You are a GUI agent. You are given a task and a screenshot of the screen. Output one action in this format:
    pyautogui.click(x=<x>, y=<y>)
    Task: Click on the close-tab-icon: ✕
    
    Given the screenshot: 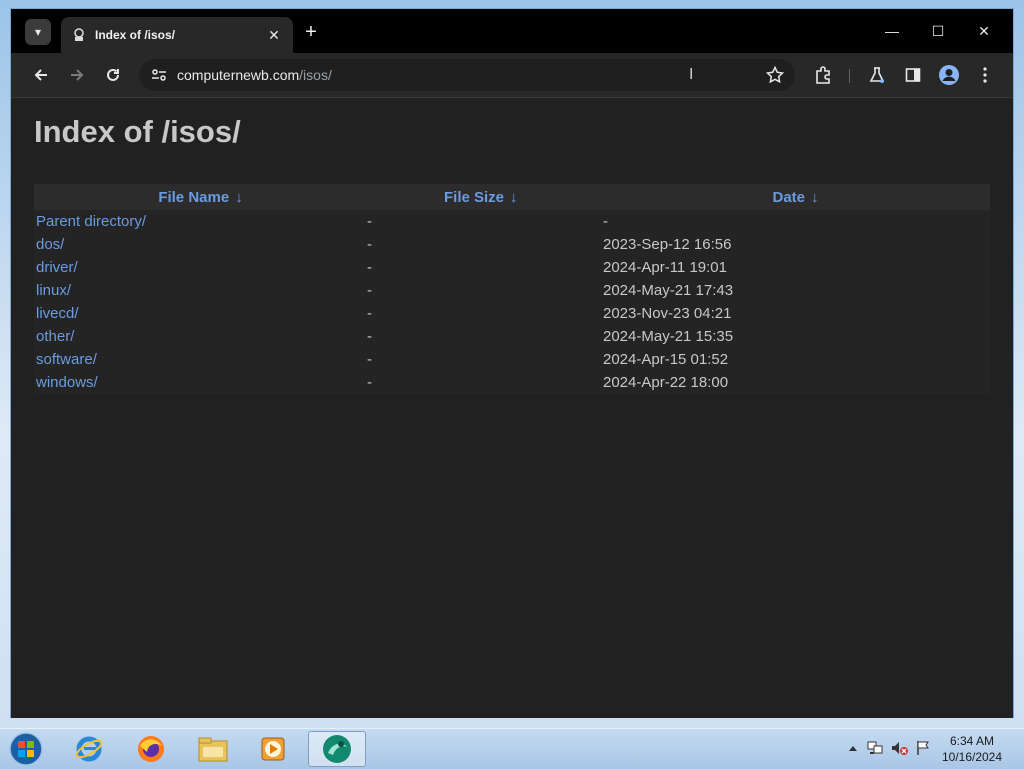 What is the action you would take?
    pyautogui.click(x=274, y=35)
    